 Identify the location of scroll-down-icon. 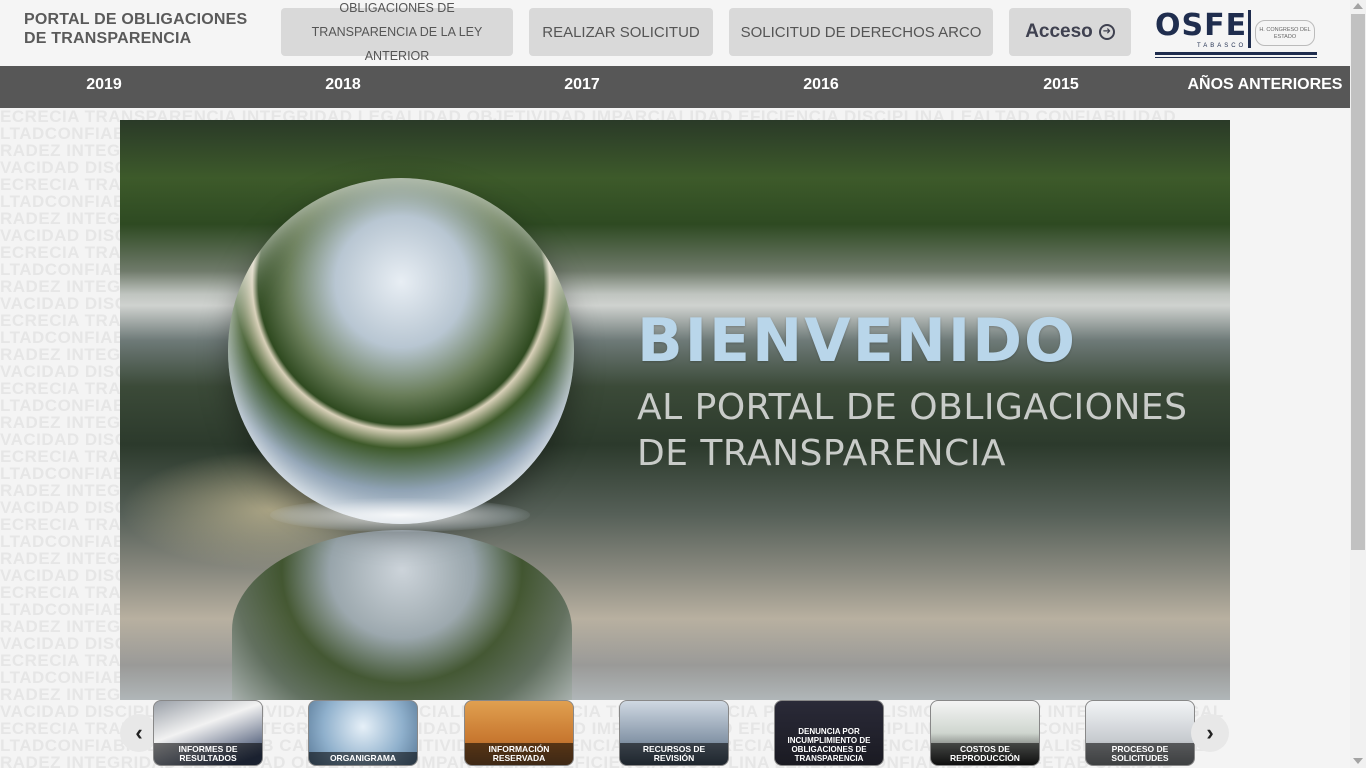
(1358, 761).